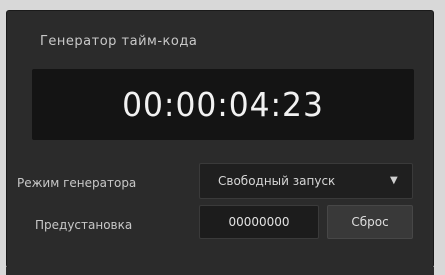  What do you see at coordinates (77, 183) in the screenshot?
I see `generator-mode-label: Режим генератора` at bounding box center [77, 183].